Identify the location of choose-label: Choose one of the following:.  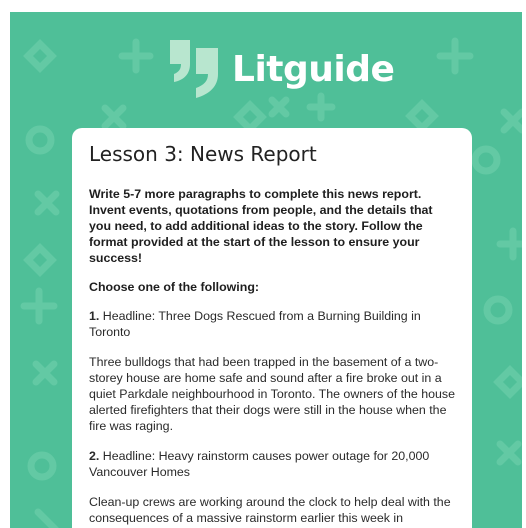
(174, 287).